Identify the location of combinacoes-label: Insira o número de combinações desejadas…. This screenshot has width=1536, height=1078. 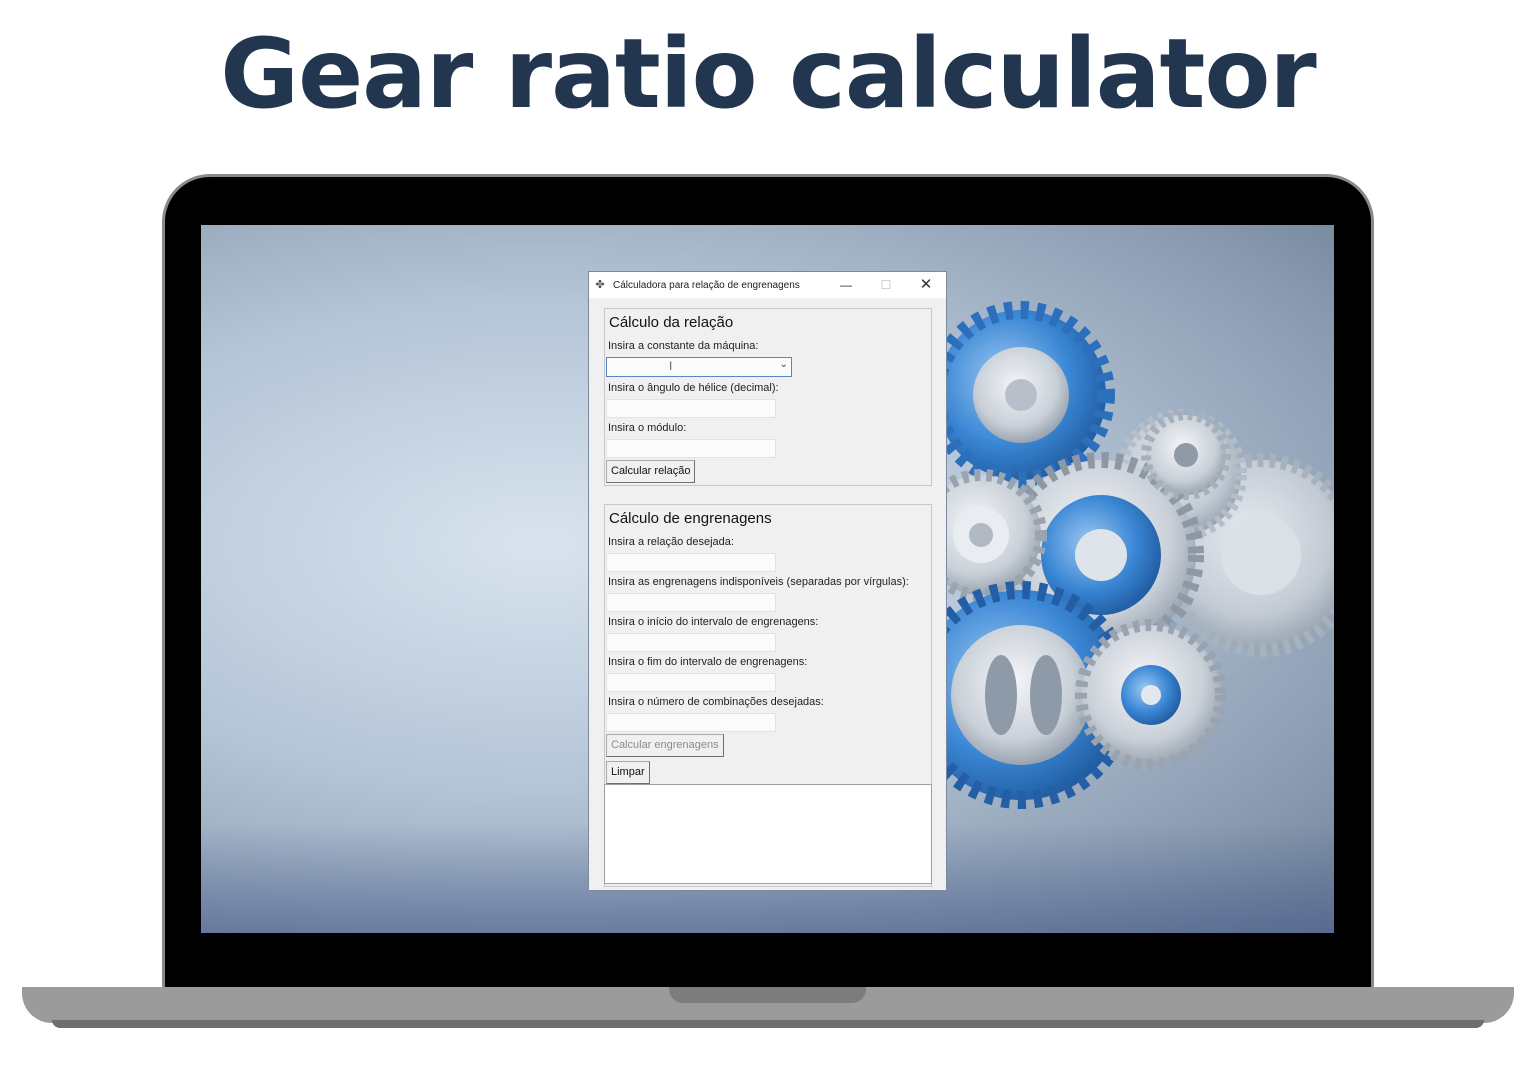
(716, 702).